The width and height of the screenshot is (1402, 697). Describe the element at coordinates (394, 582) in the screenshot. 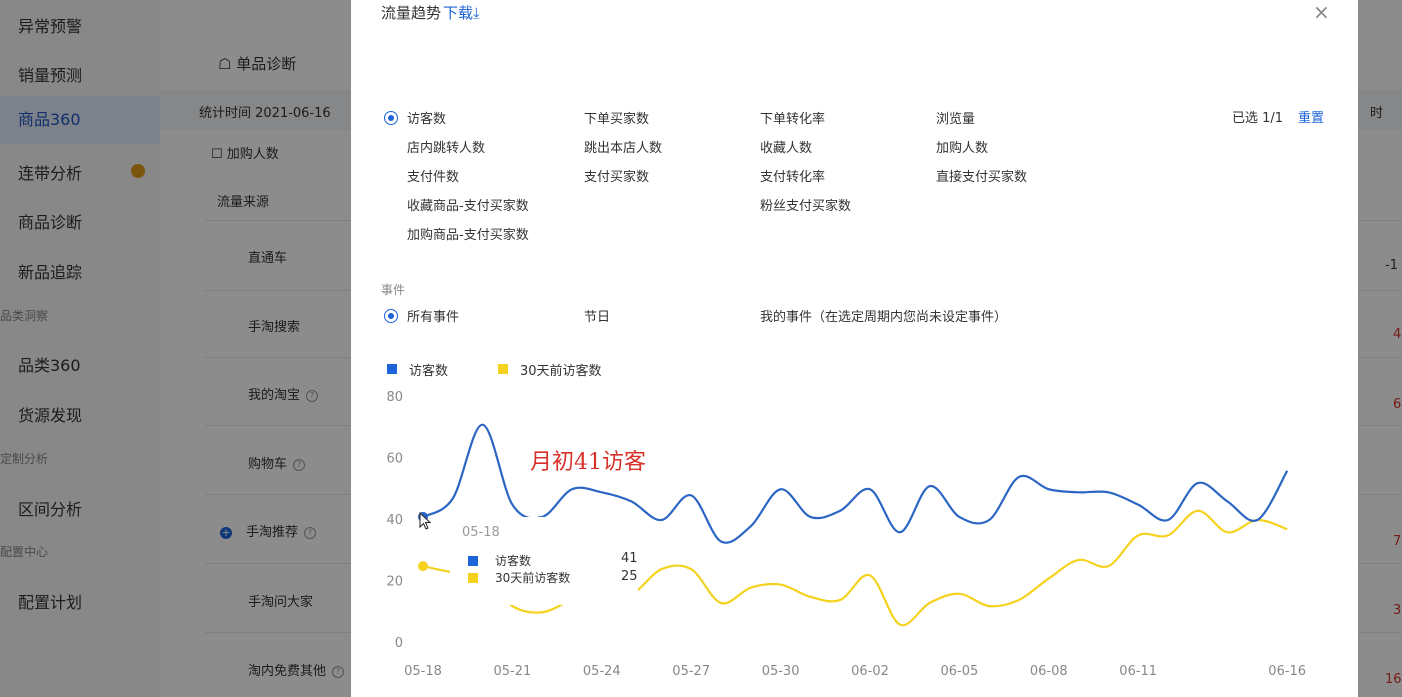

I see `y-tick-label: 20` at that location.